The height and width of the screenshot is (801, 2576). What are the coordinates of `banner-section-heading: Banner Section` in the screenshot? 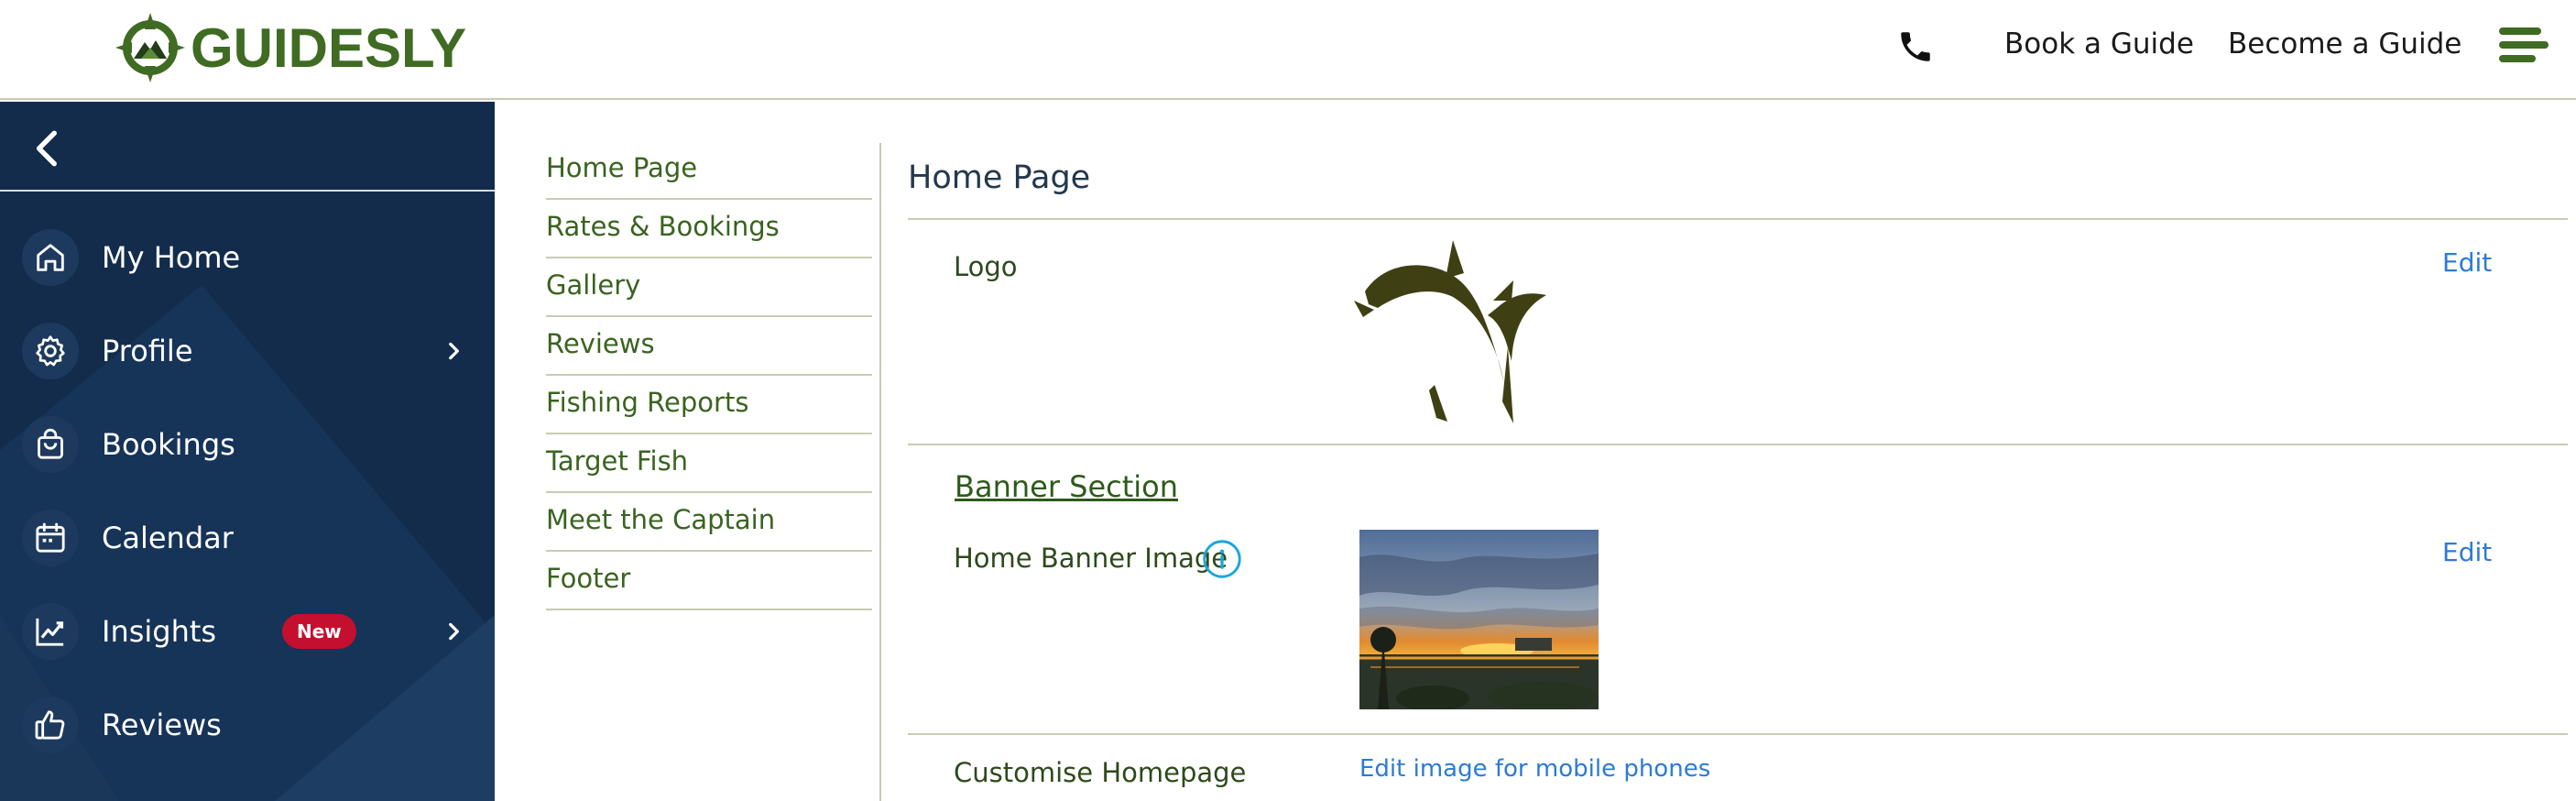 It's located at (1067, 487).